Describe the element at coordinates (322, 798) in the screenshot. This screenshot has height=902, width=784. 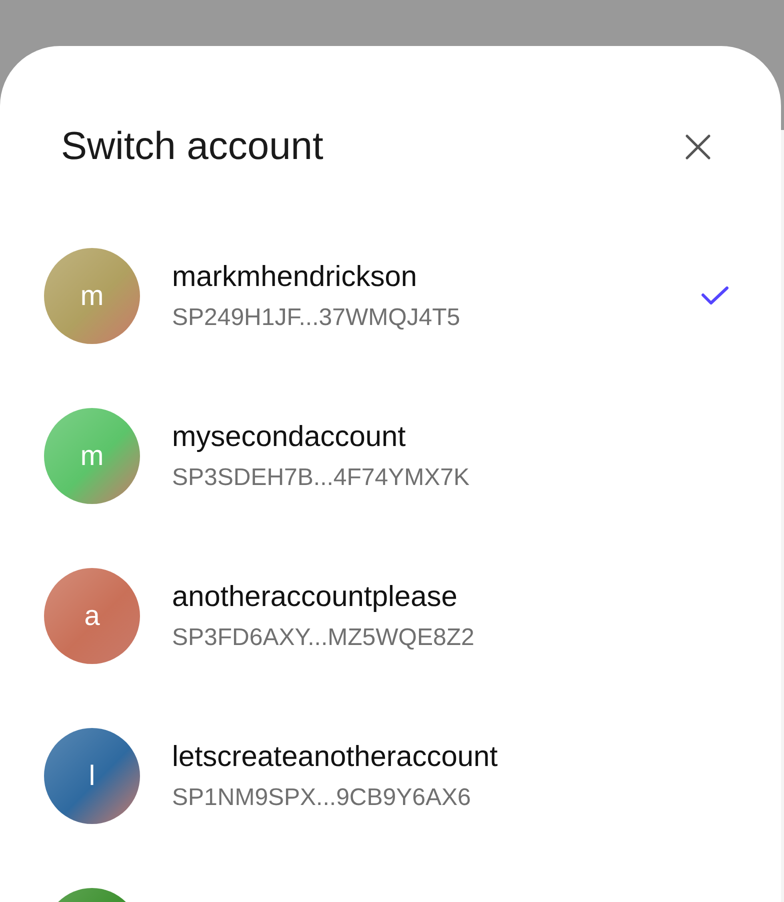
I see `account-address: SP1NM9SPX...9CB9Y6AX6` at that location.